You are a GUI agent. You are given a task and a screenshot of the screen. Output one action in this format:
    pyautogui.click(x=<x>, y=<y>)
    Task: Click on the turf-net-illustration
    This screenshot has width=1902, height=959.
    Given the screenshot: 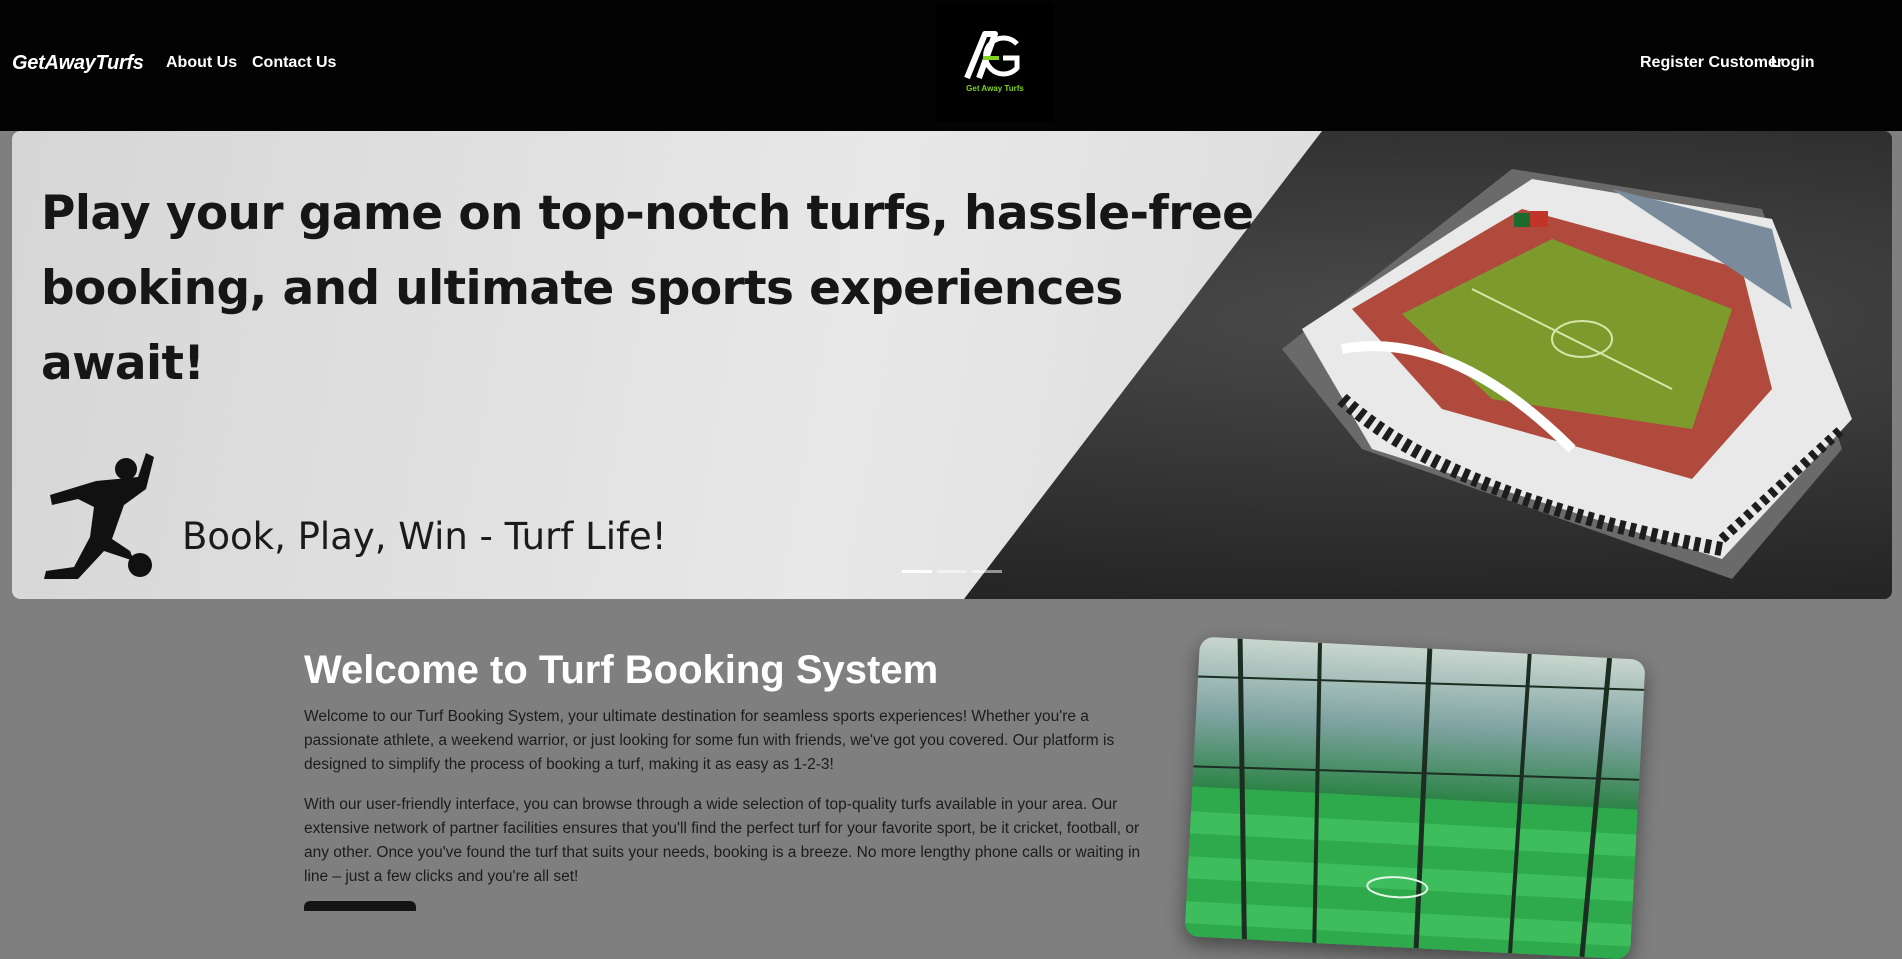 What is the action you would take?
    pyautogui.click(x=1414, y=798)
    